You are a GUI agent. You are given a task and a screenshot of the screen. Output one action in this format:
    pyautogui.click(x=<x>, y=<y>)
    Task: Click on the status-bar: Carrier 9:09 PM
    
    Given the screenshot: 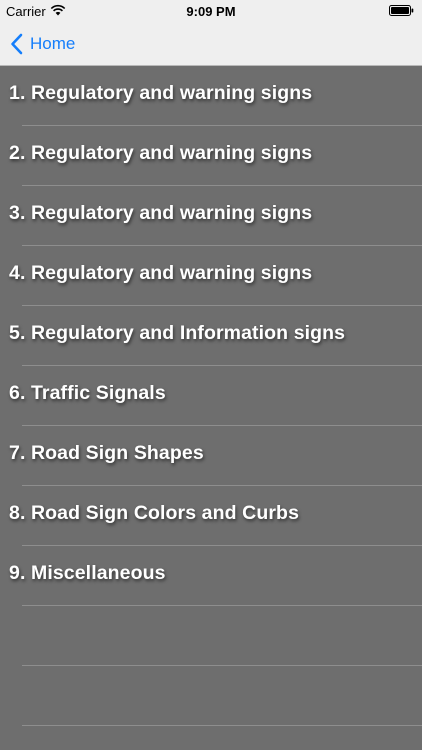 What is the action you would take?
    pyautogui.click(x=211, y=11)
    